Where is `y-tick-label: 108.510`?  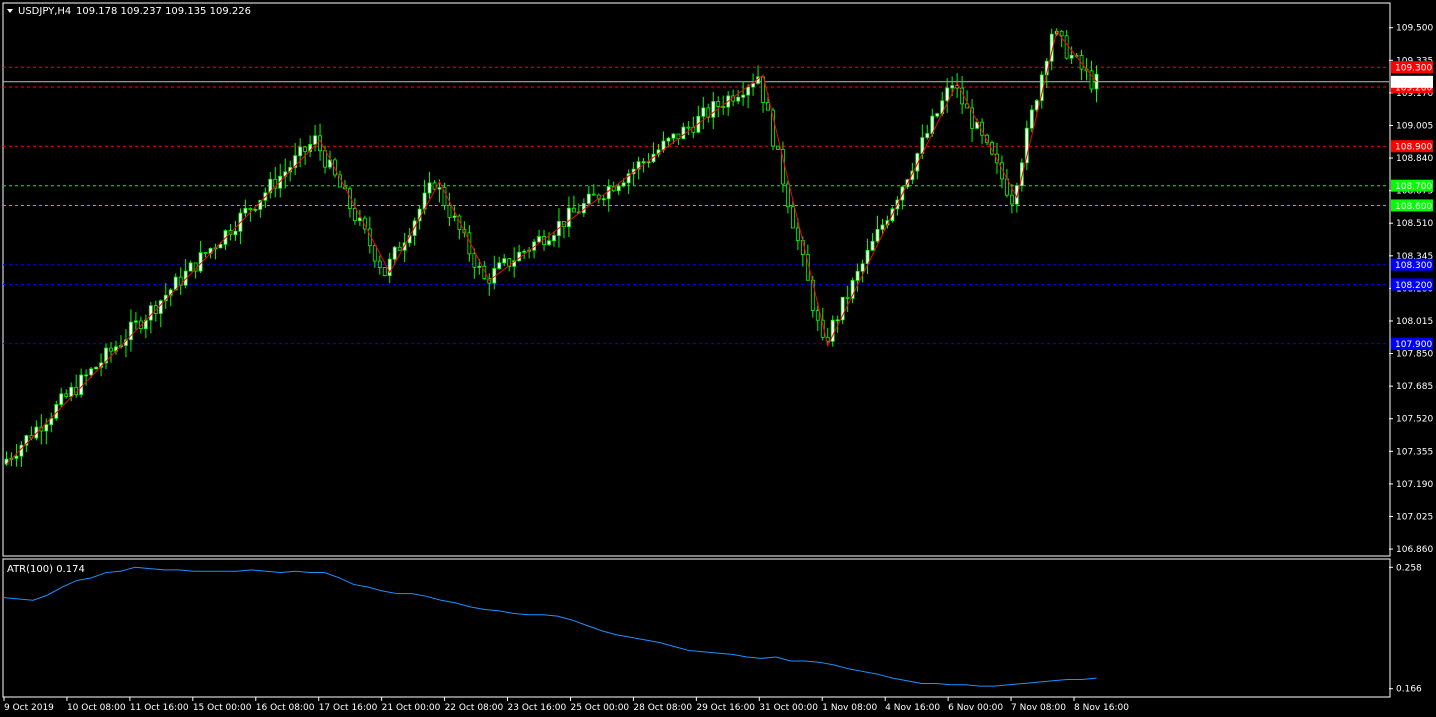 y-tick-label: 108.510 is located at coordinates (1414, 224).